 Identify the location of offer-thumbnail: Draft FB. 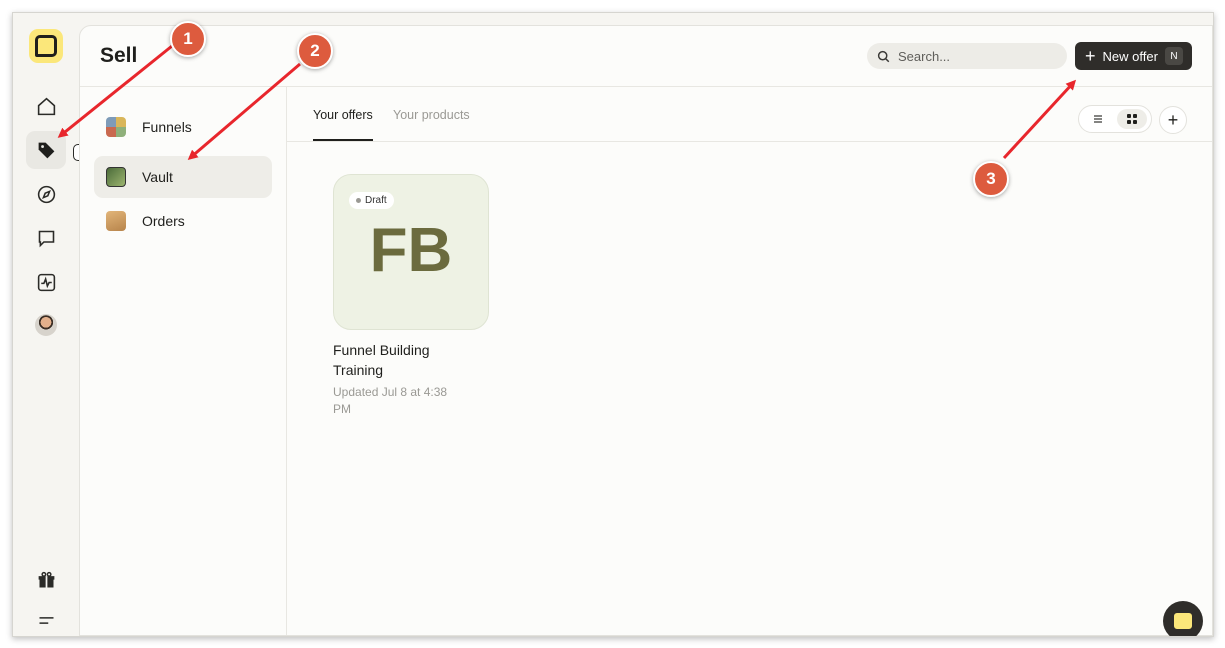
(411, 252).